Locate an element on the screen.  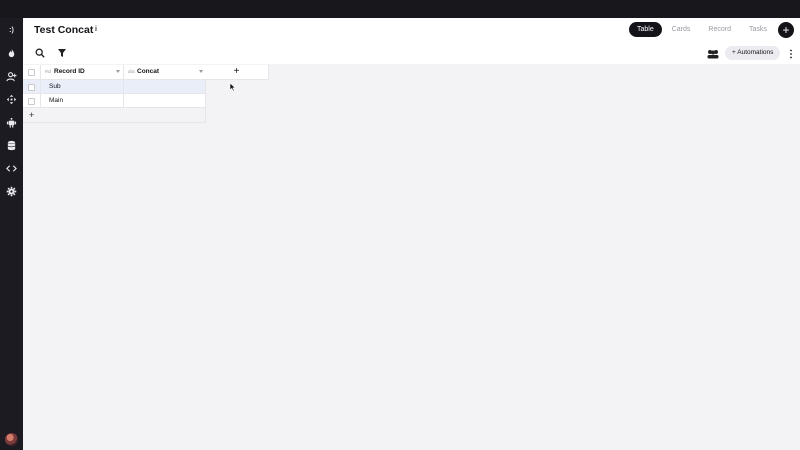
user-add-icon is located at coordinates (11, 76).